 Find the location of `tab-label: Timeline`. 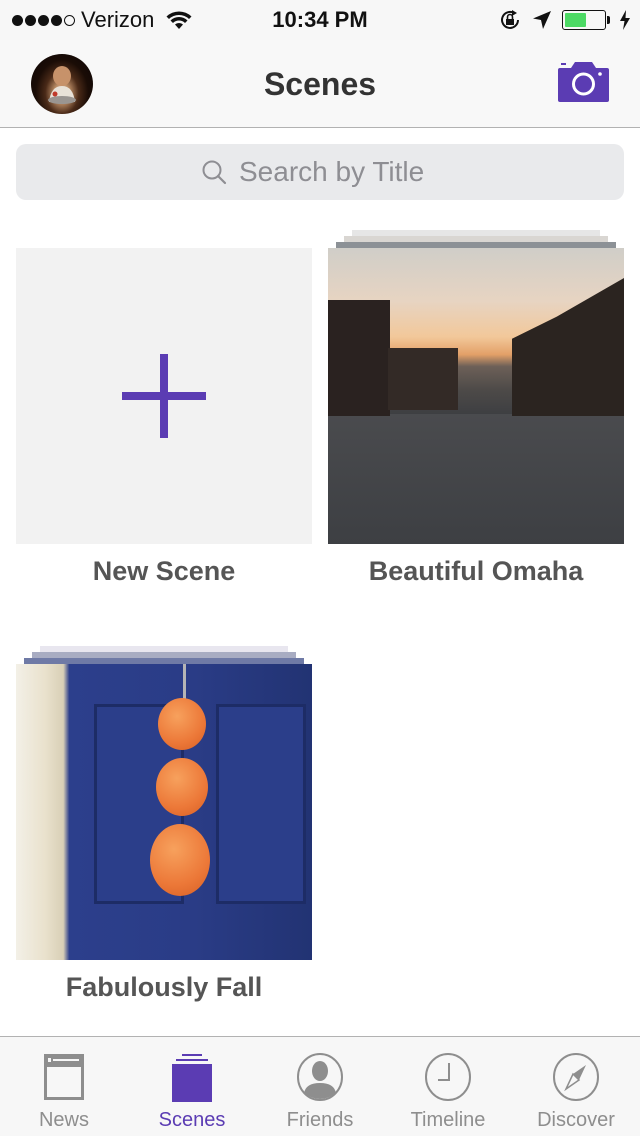

tab-label: Timeline is located at coordinates (448, 1120).